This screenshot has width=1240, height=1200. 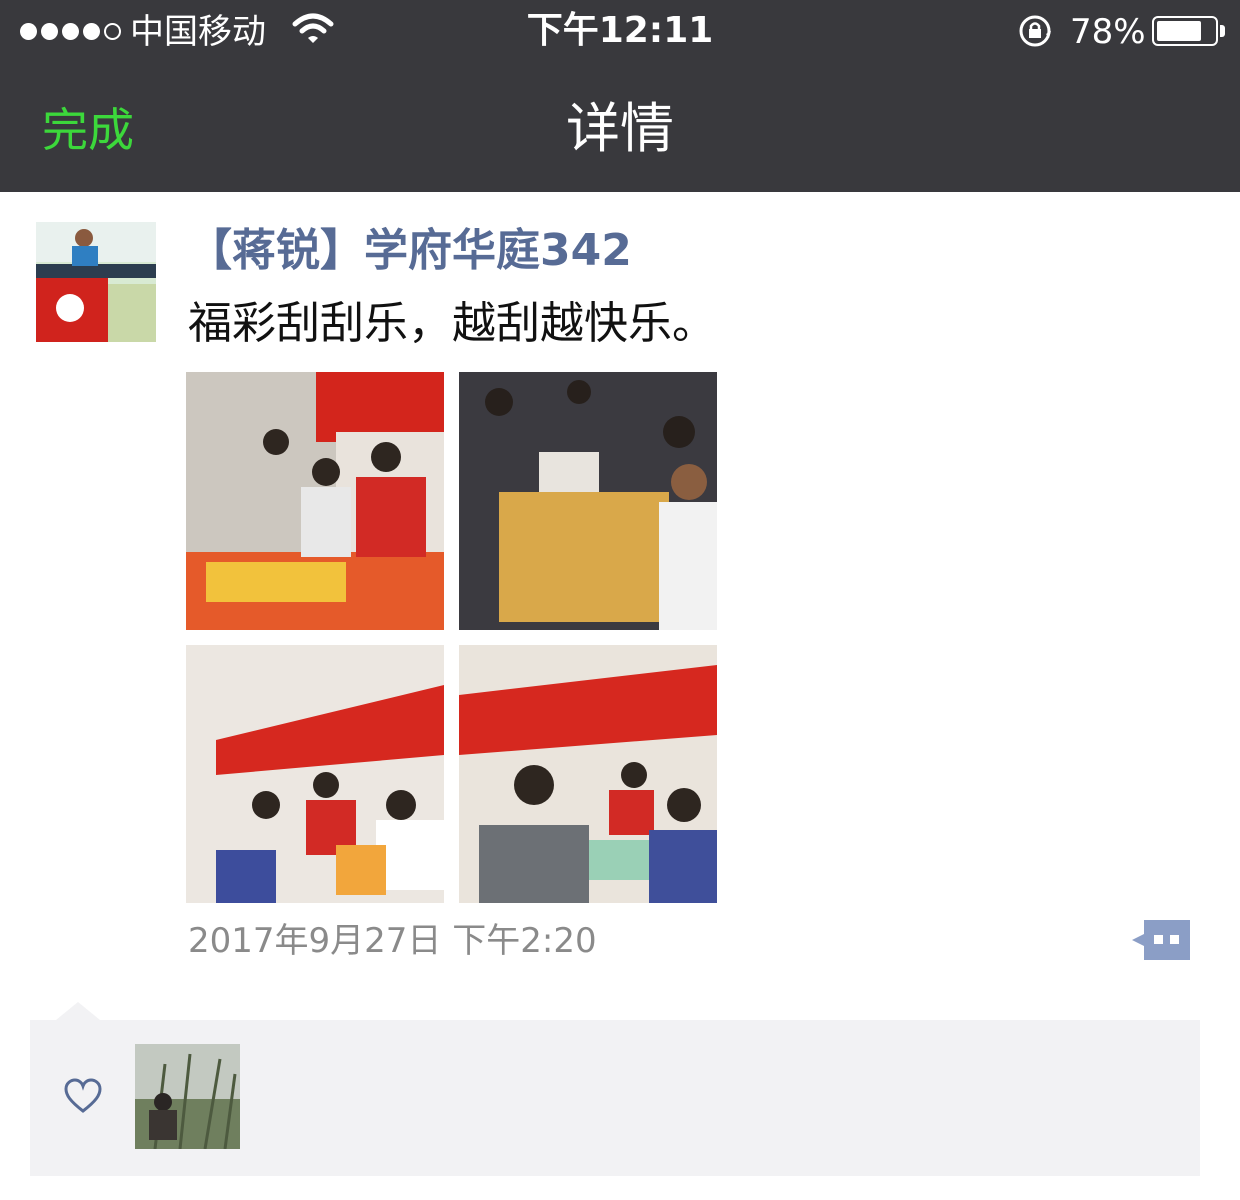 What do you see at coordinates (410, 251) in the screenshot?
I see `author-name: 【蒋锐】学府华庭342` at bounding box center [410, 251].